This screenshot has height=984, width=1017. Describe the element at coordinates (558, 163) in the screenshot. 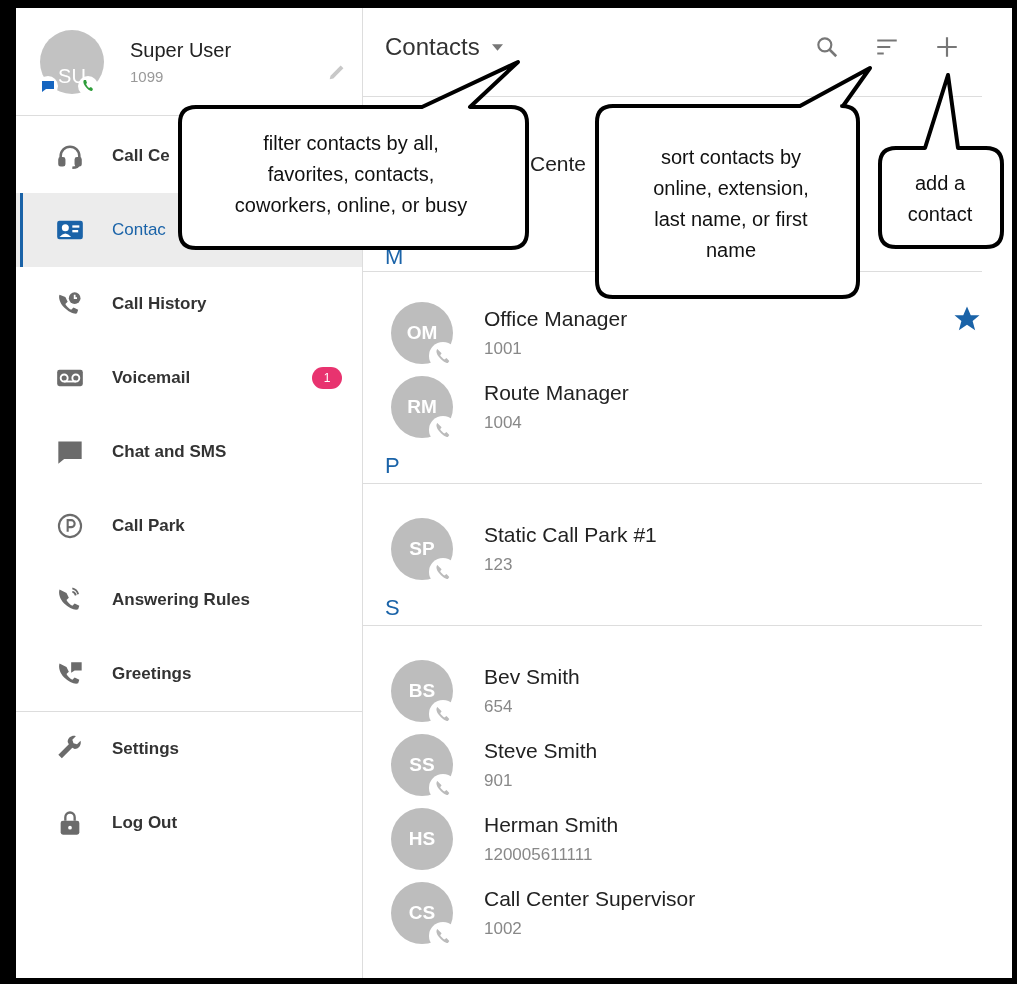

I see `contact-name: Cente` at that location.